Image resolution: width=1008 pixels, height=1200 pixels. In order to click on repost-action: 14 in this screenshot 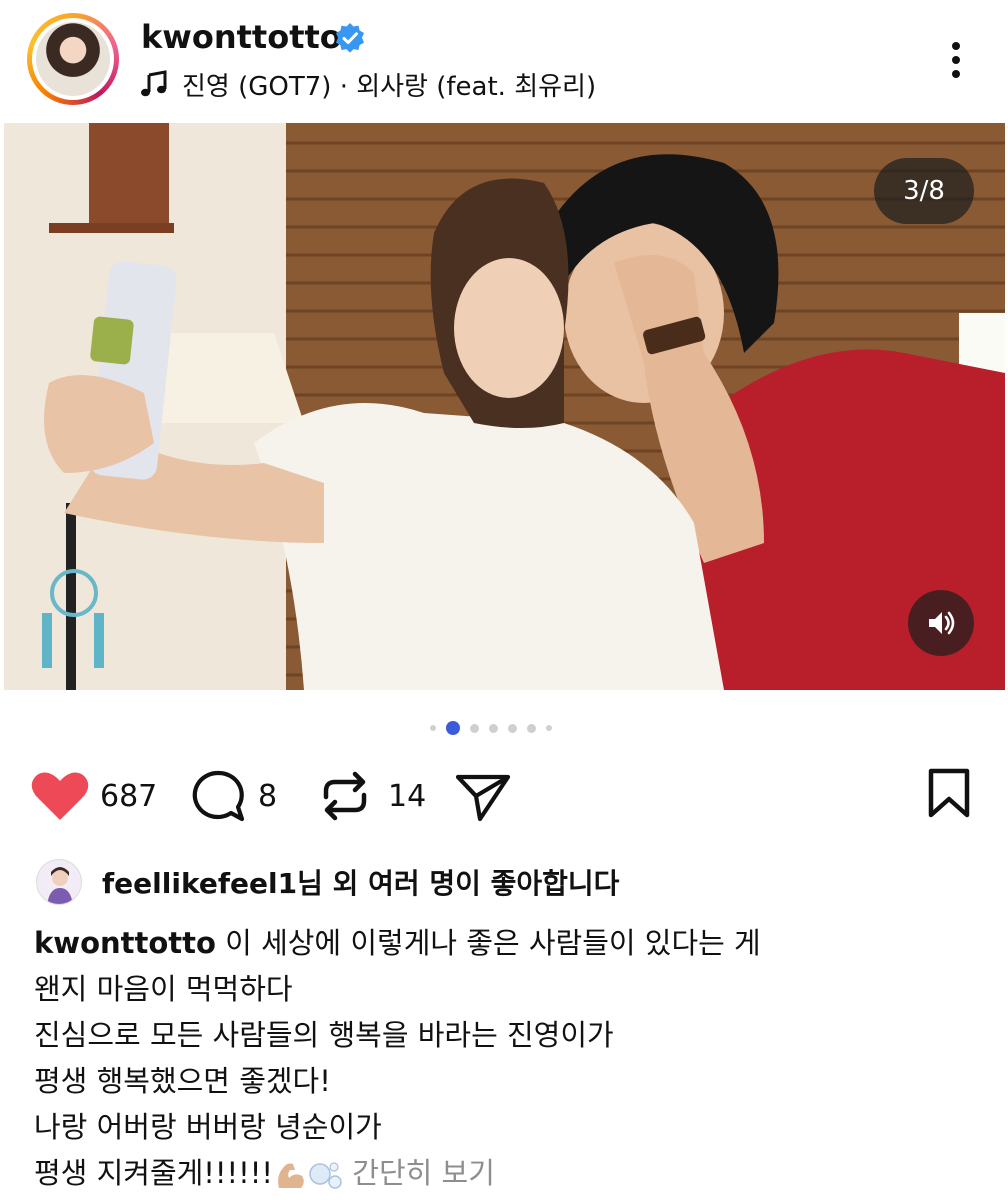, I will do `click(372, 796)`.